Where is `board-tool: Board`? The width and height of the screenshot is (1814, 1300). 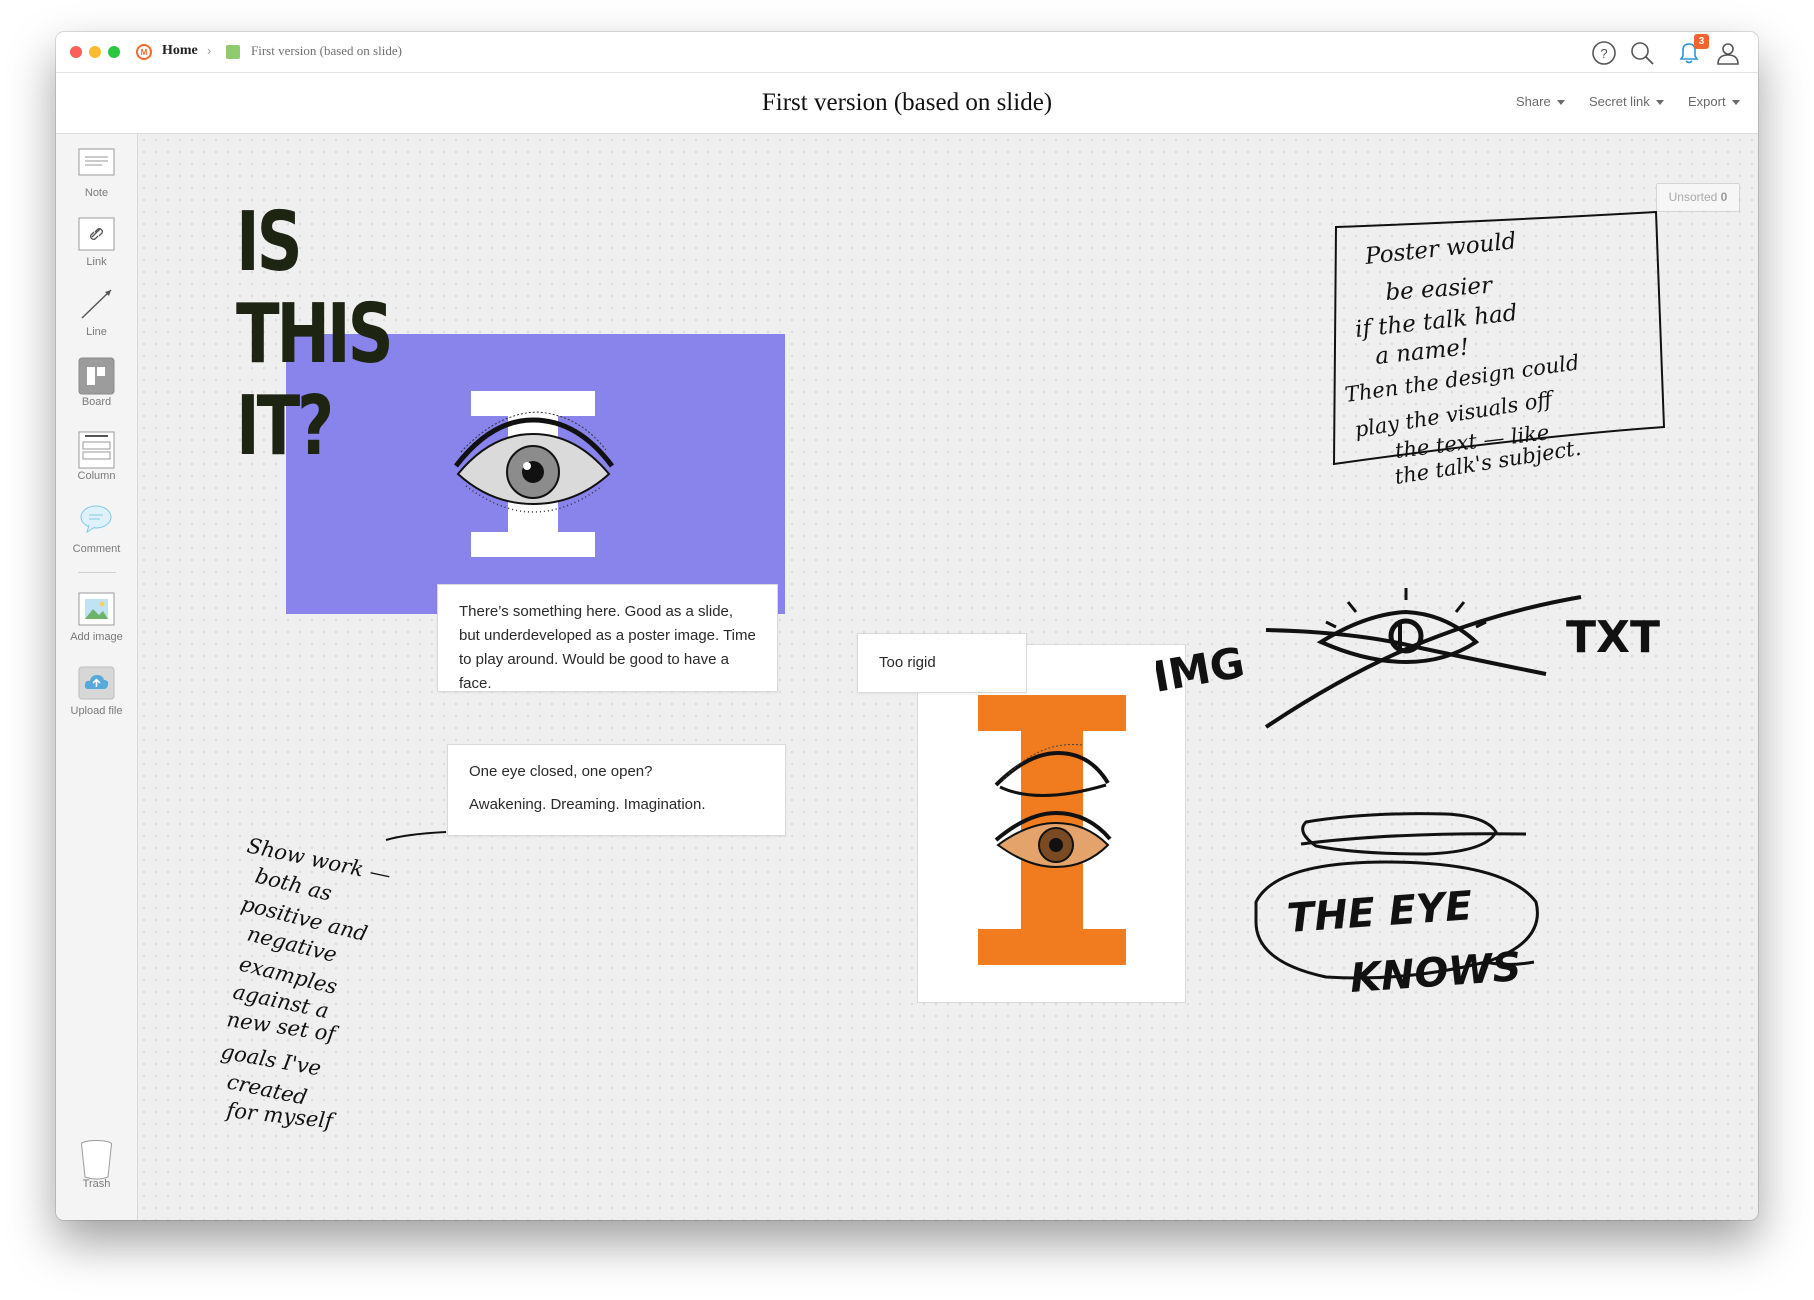
board-tool: Board is located at coordinates (96, 382).